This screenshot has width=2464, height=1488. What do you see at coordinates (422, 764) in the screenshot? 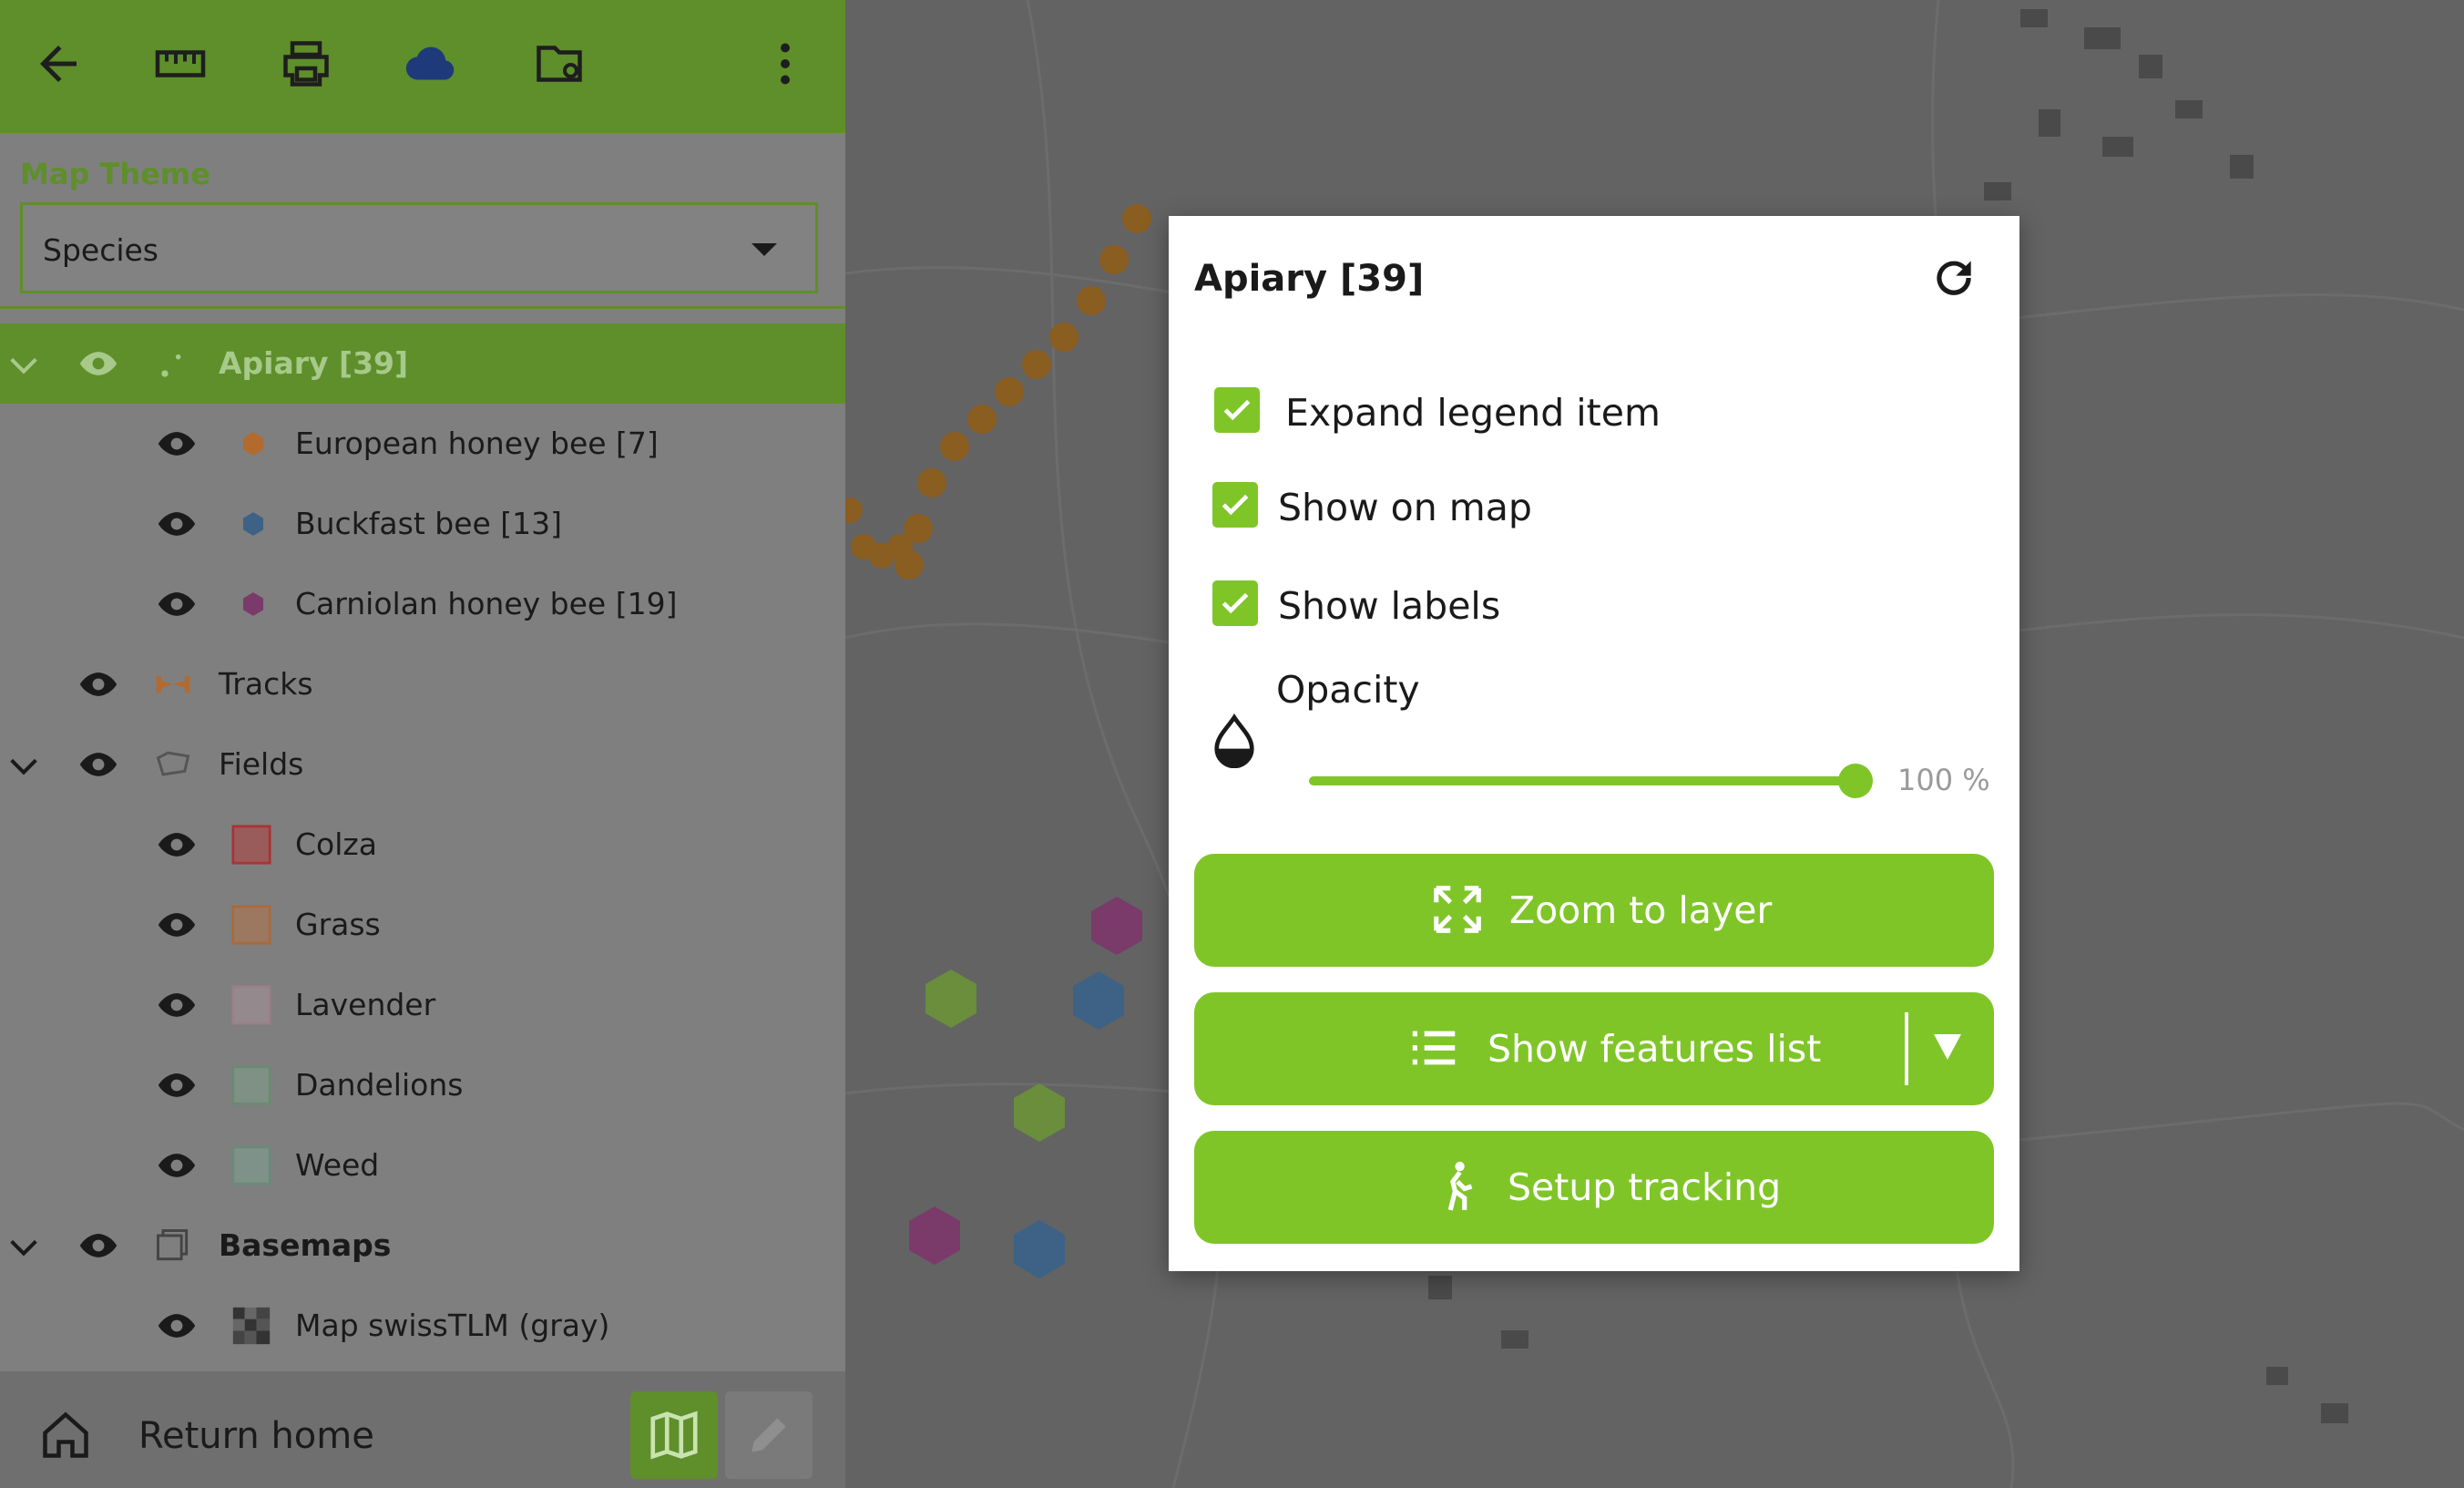
I see `legend-item-fields: Fields` at bounding box center [422, 764].